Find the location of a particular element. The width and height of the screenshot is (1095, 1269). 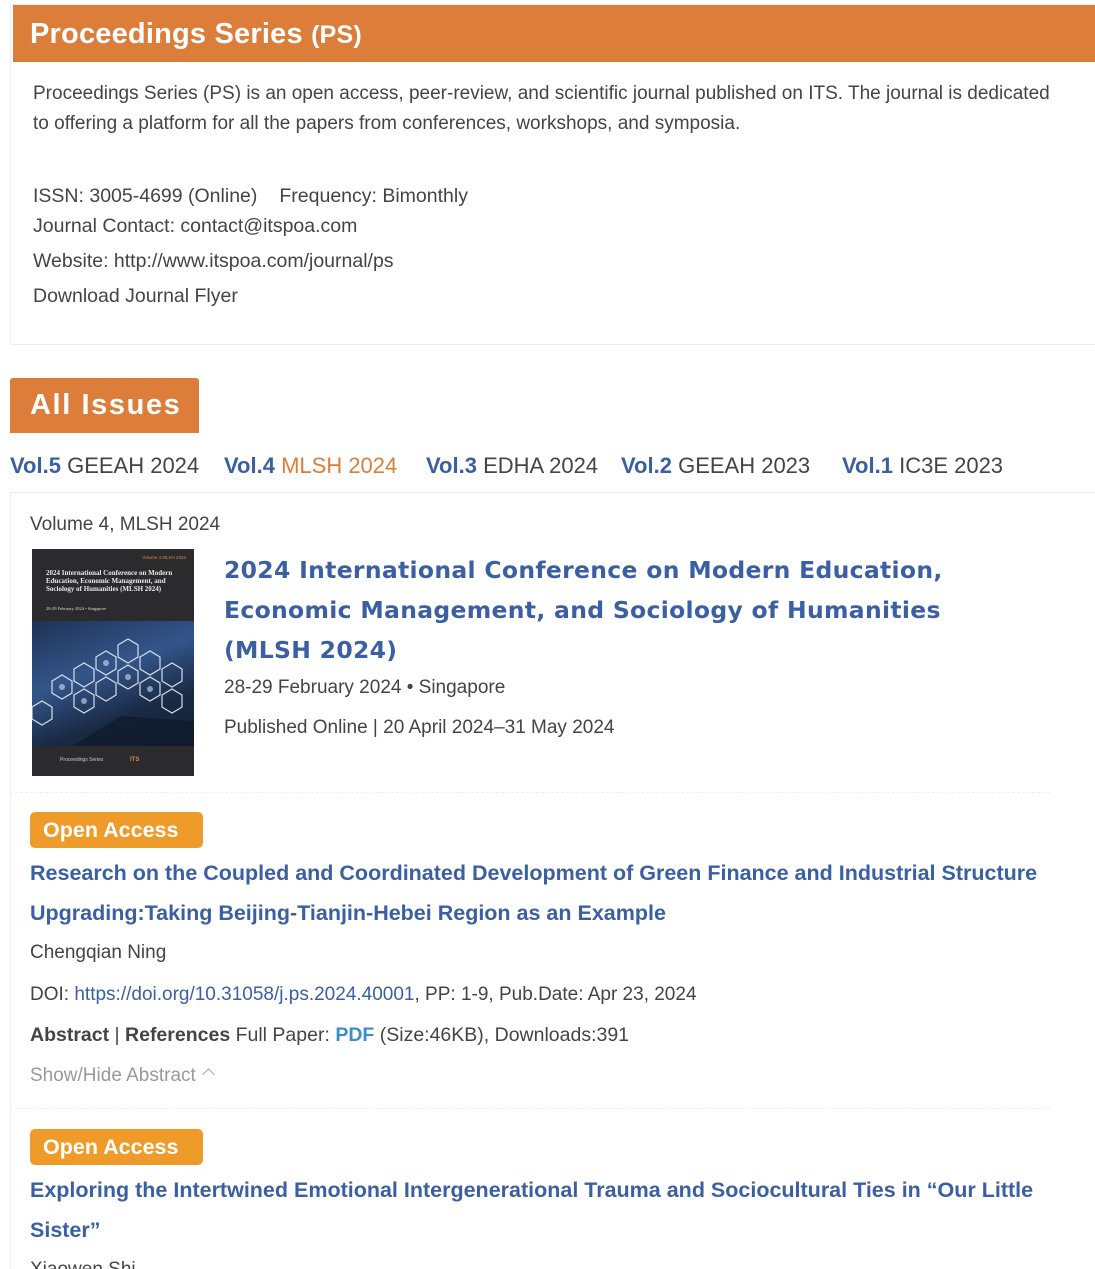

chevron-up-icon is located at coordinates (208, 1074).